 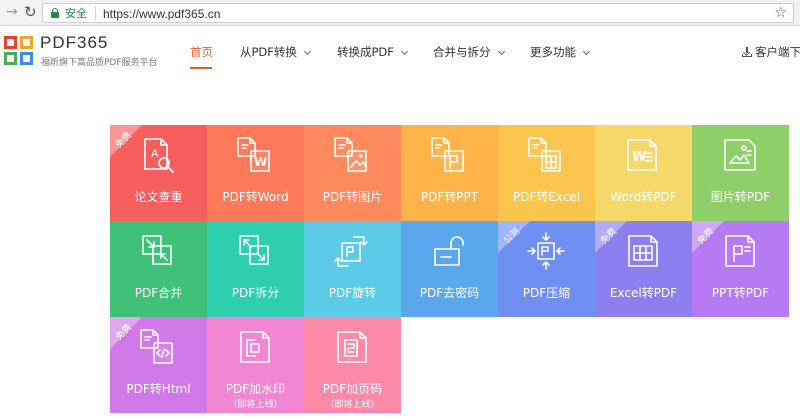 What do you see at coordinates (447, 154) in the screenshot?
I see `pdf-to-ppt-icon` at bounding box center [447, 154].